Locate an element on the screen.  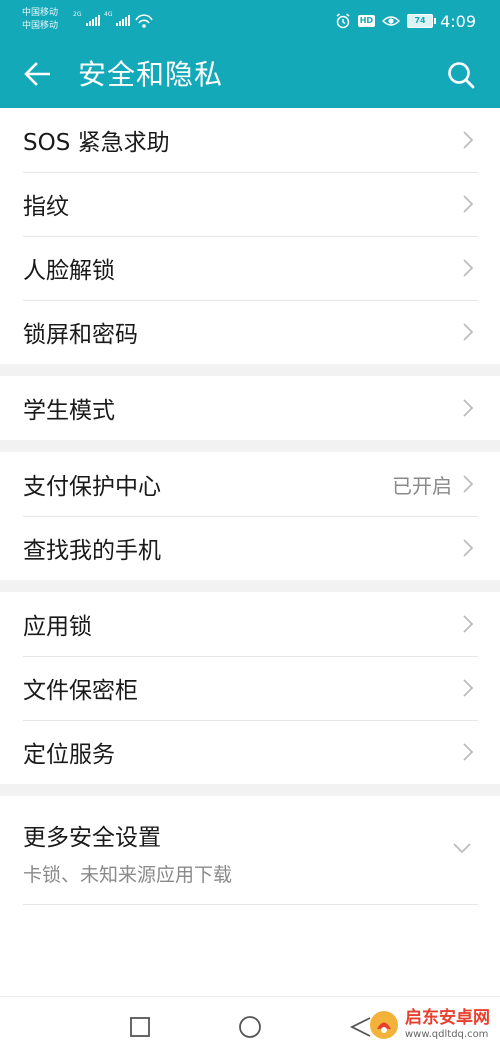
watermark: 启东安卓网 www.qdltdq.com is located at coordinates (429, 1025).